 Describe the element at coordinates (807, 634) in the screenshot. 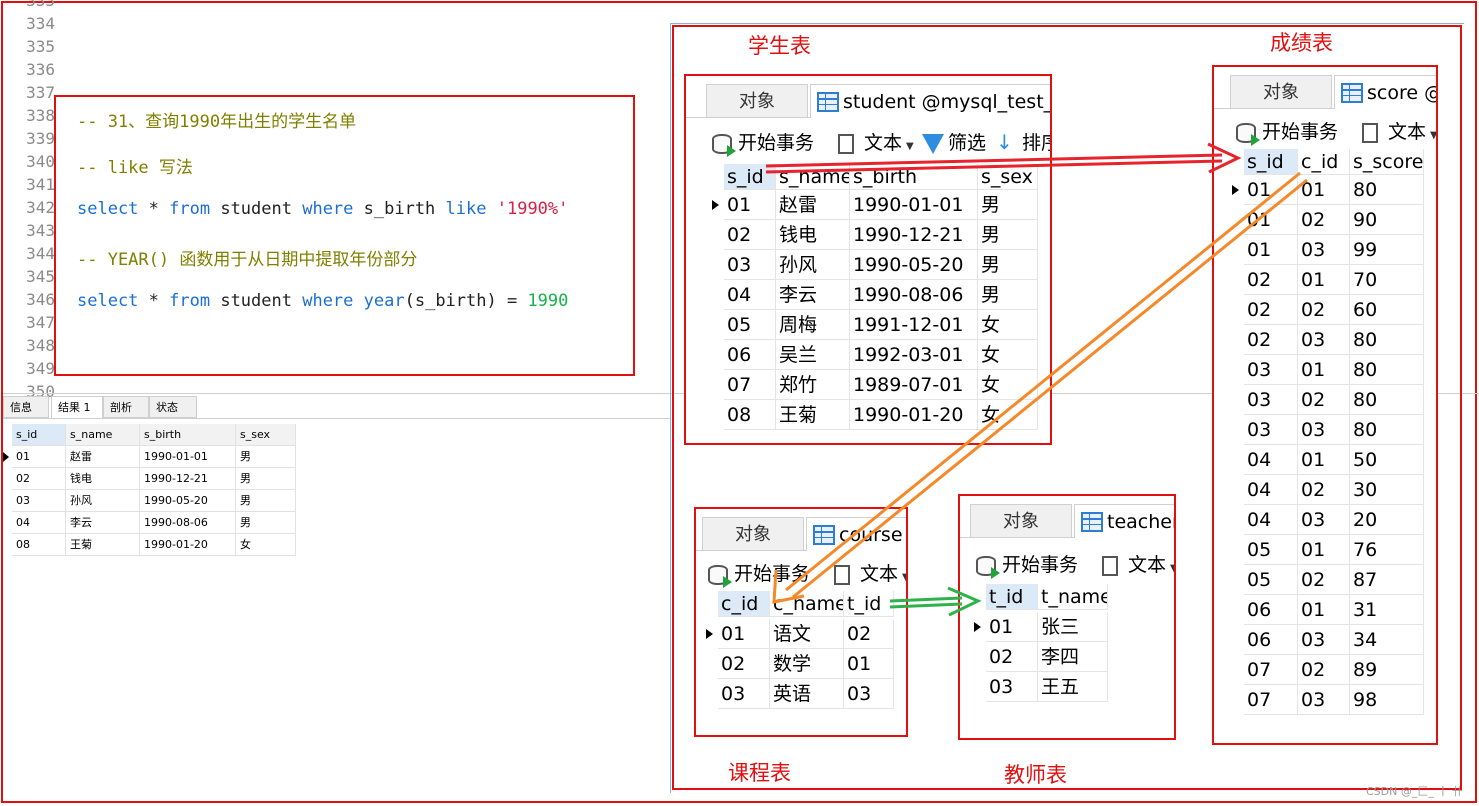

I see `table-cell: 语文` at that location.